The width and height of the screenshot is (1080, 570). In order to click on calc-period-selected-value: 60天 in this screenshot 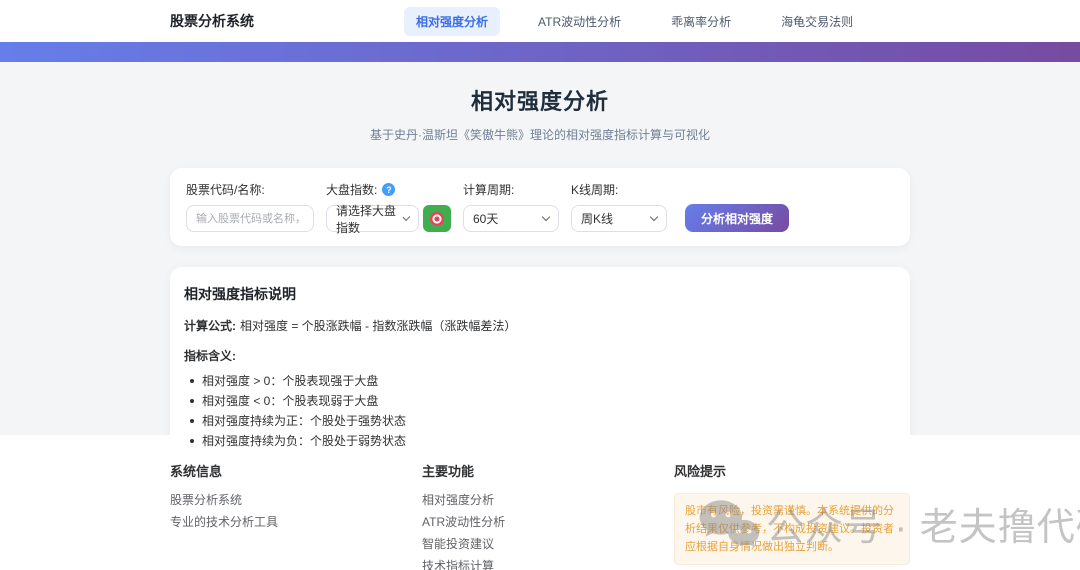, I will do `click(486, 219)`.